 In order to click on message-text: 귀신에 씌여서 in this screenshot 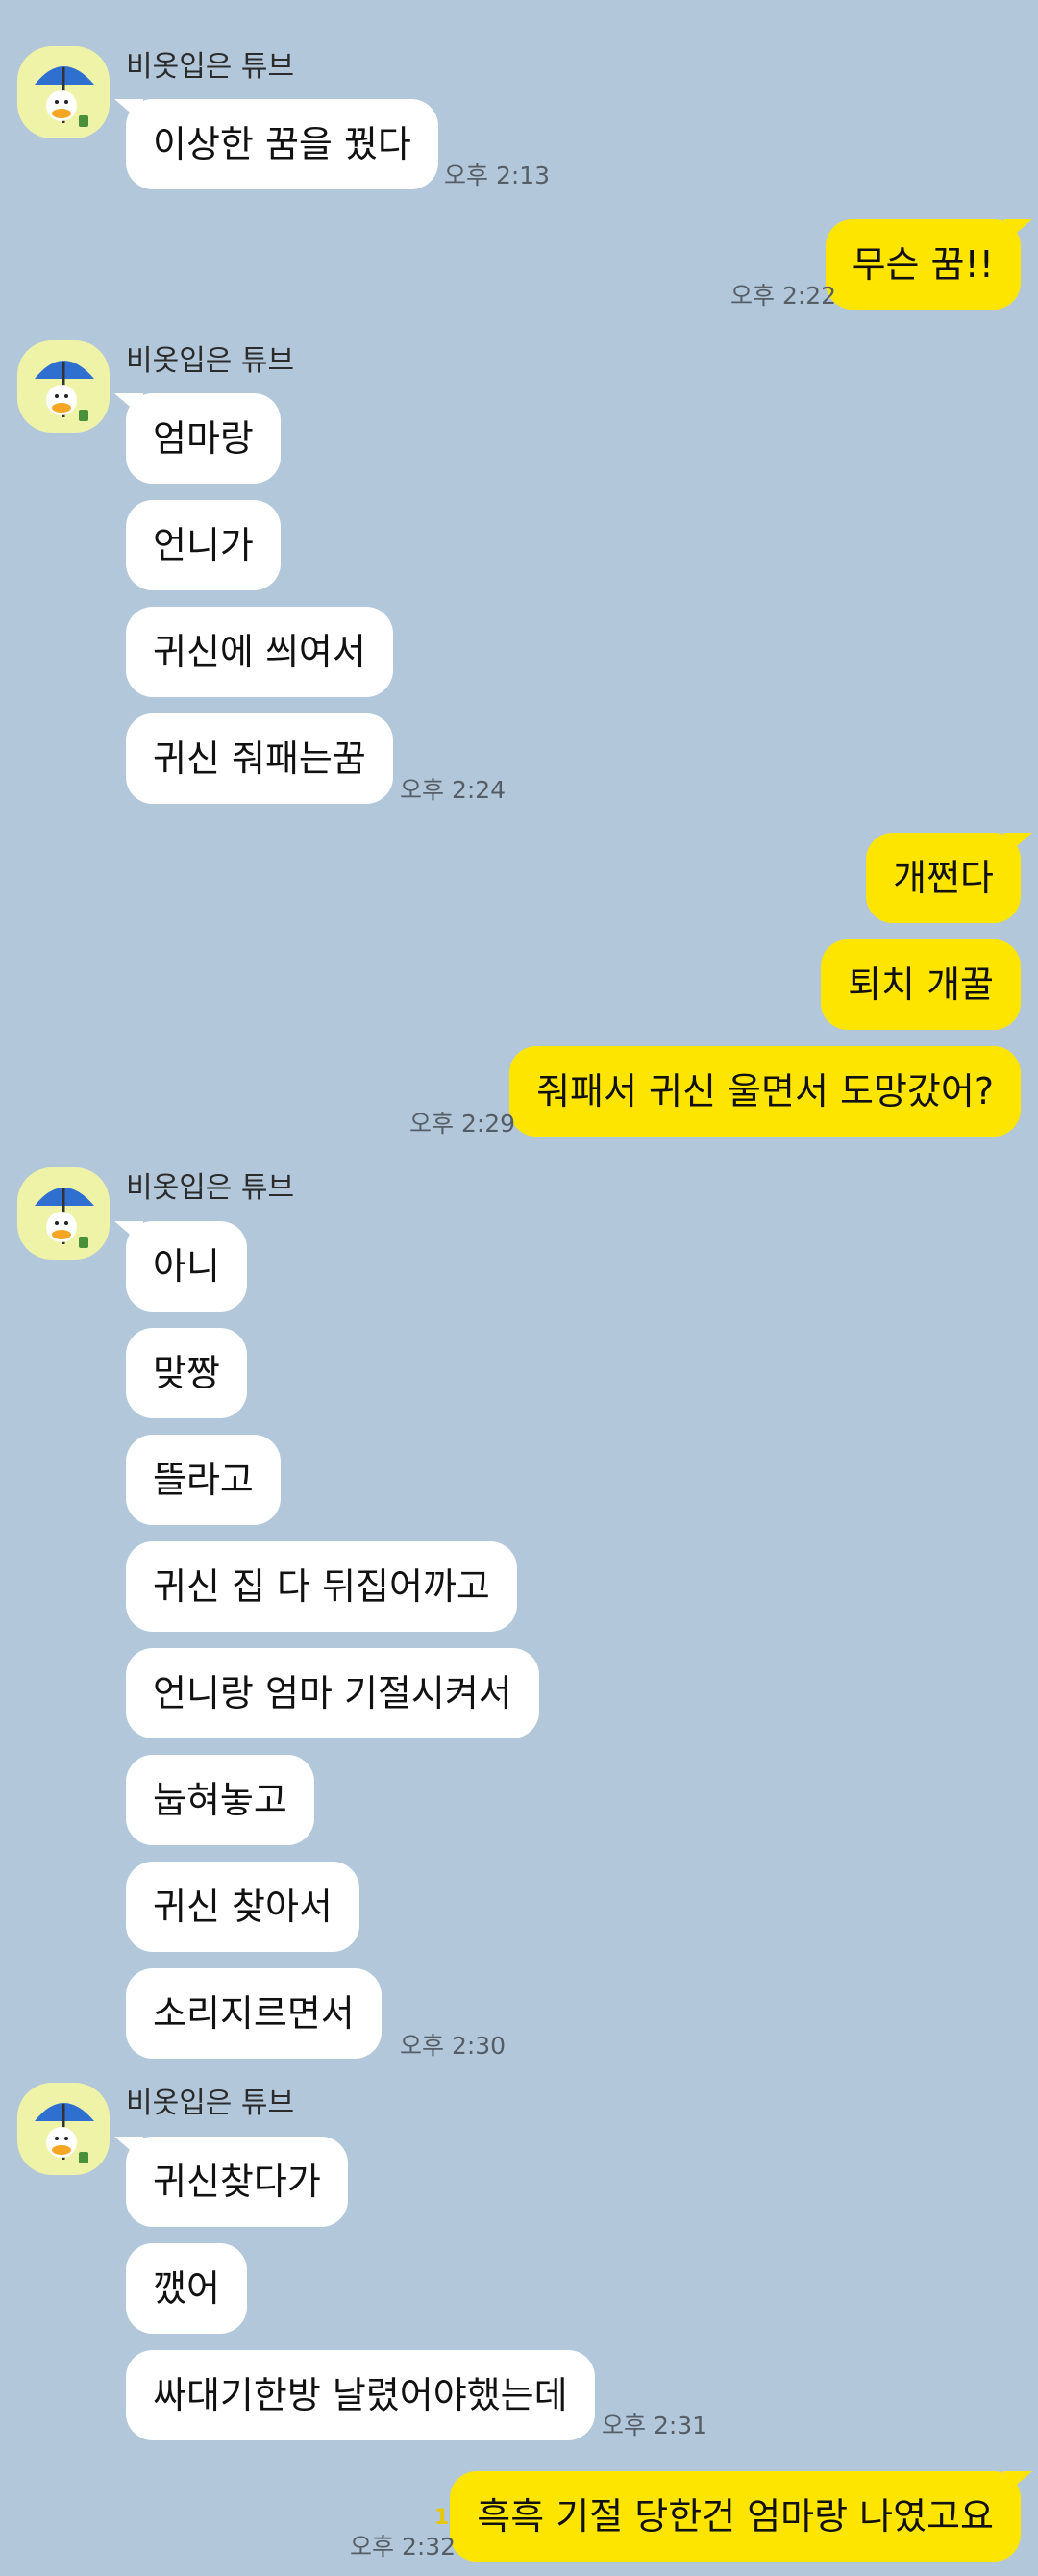, I will do `click(259, 652)`.